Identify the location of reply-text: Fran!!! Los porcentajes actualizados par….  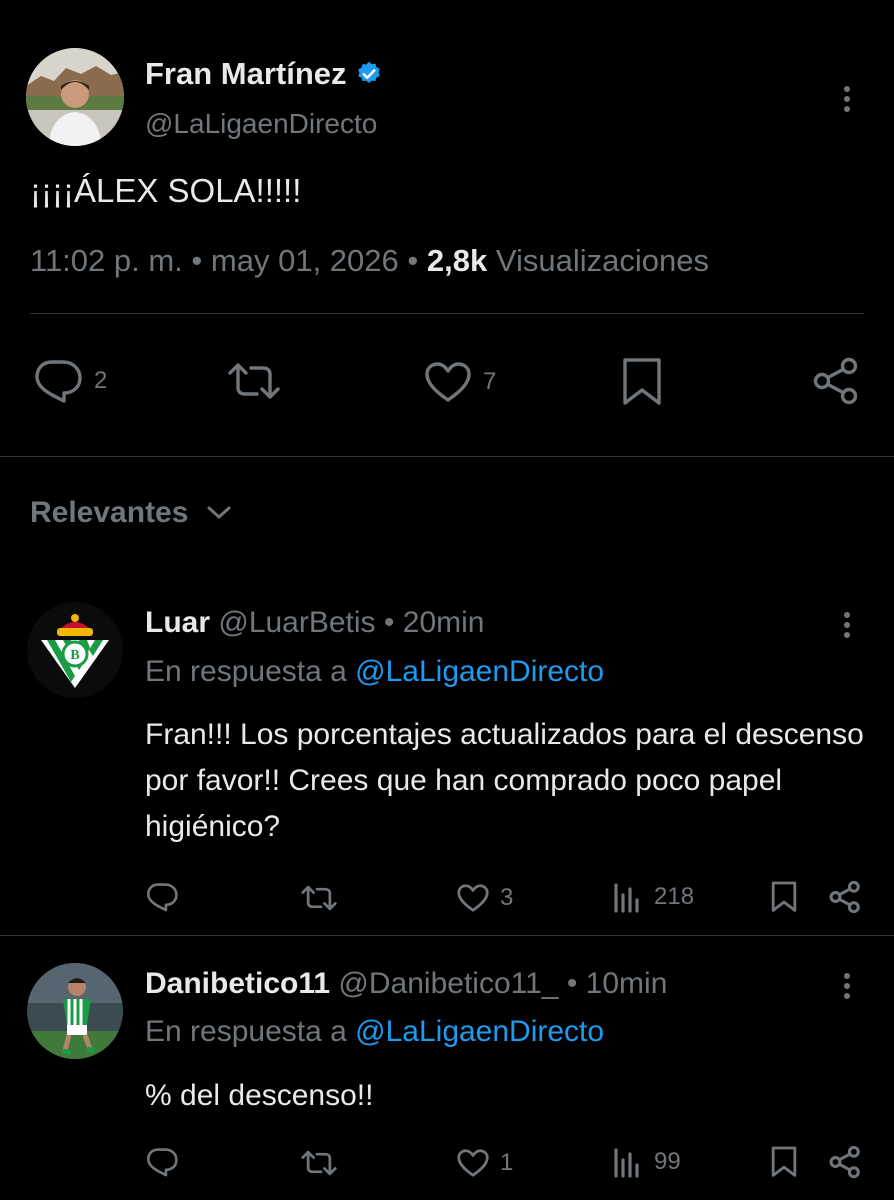
(504, 780).